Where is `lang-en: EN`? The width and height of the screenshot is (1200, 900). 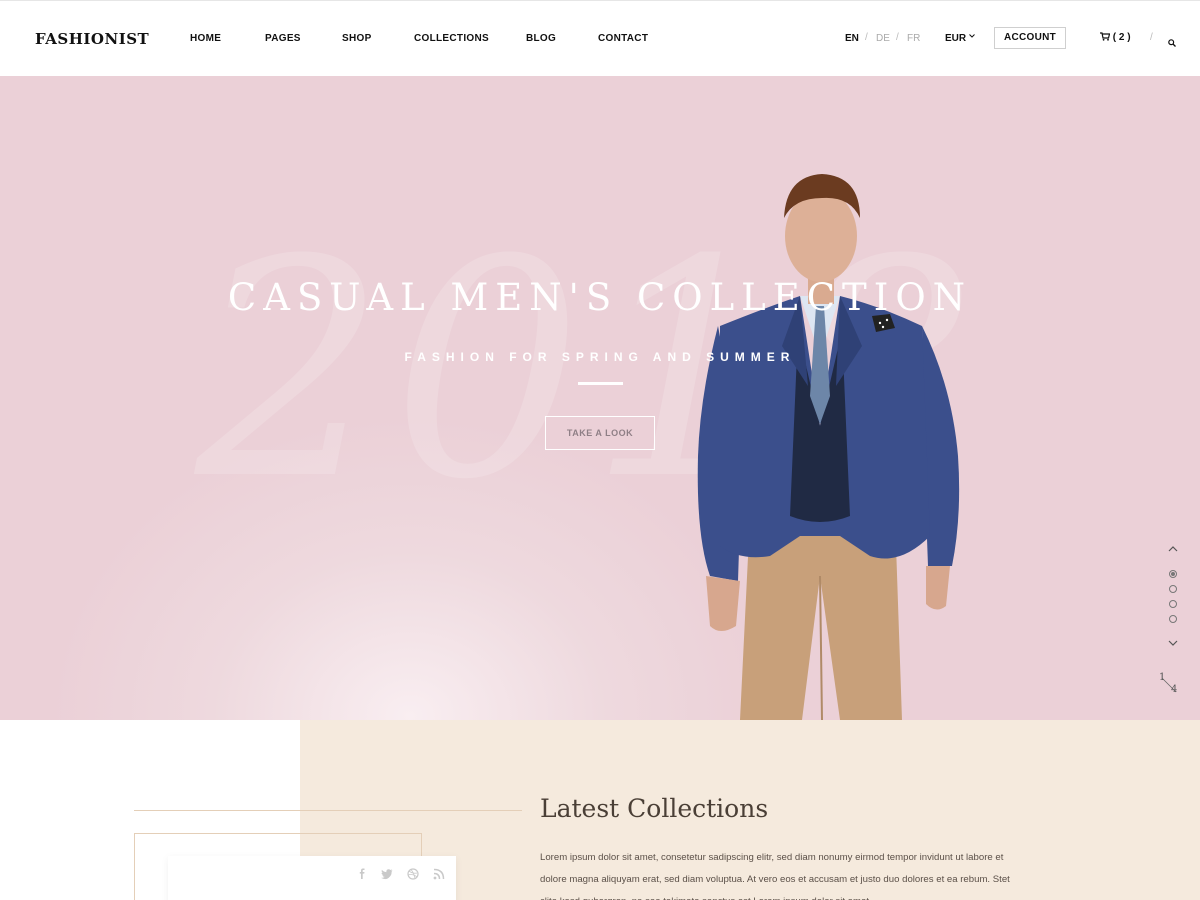 lang-en: EN is located at coordinates (852, 38).